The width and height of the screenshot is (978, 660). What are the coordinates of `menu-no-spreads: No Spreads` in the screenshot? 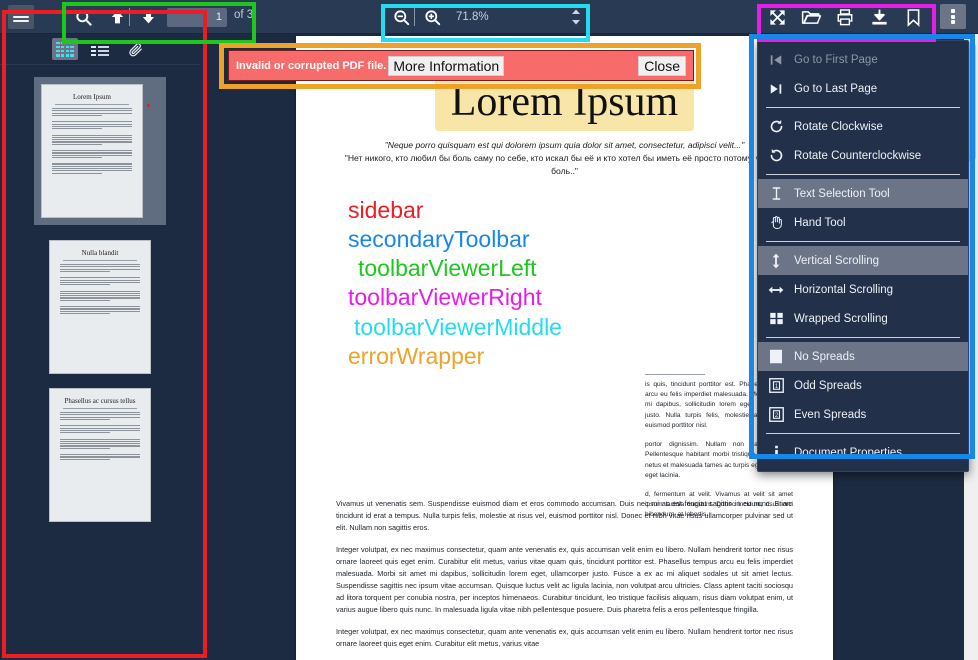 It's located at (863, 356).